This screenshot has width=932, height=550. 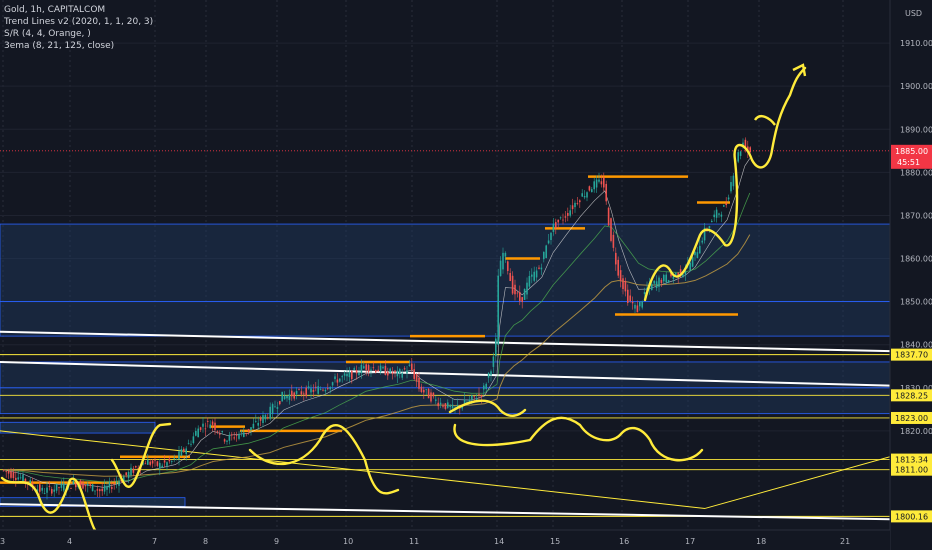 What do you see at coordinates (78, 34) in the screenshot?
I see `indicator-sr: S/R (4, 4, Orange, )` at bounding box center [78, 34].